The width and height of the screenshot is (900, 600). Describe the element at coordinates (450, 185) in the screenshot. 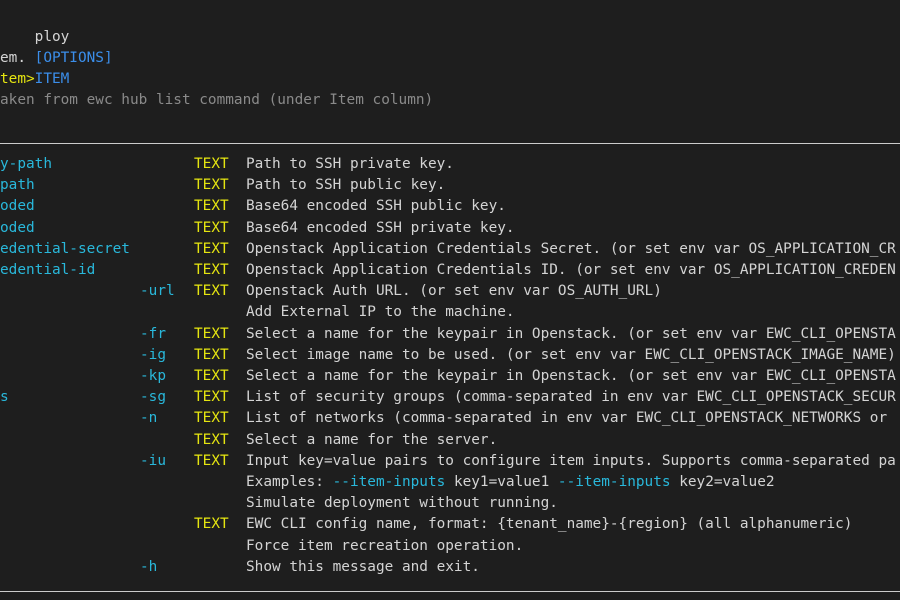

I see `option-row: path TEXT Path to SSH public key.` at that location.